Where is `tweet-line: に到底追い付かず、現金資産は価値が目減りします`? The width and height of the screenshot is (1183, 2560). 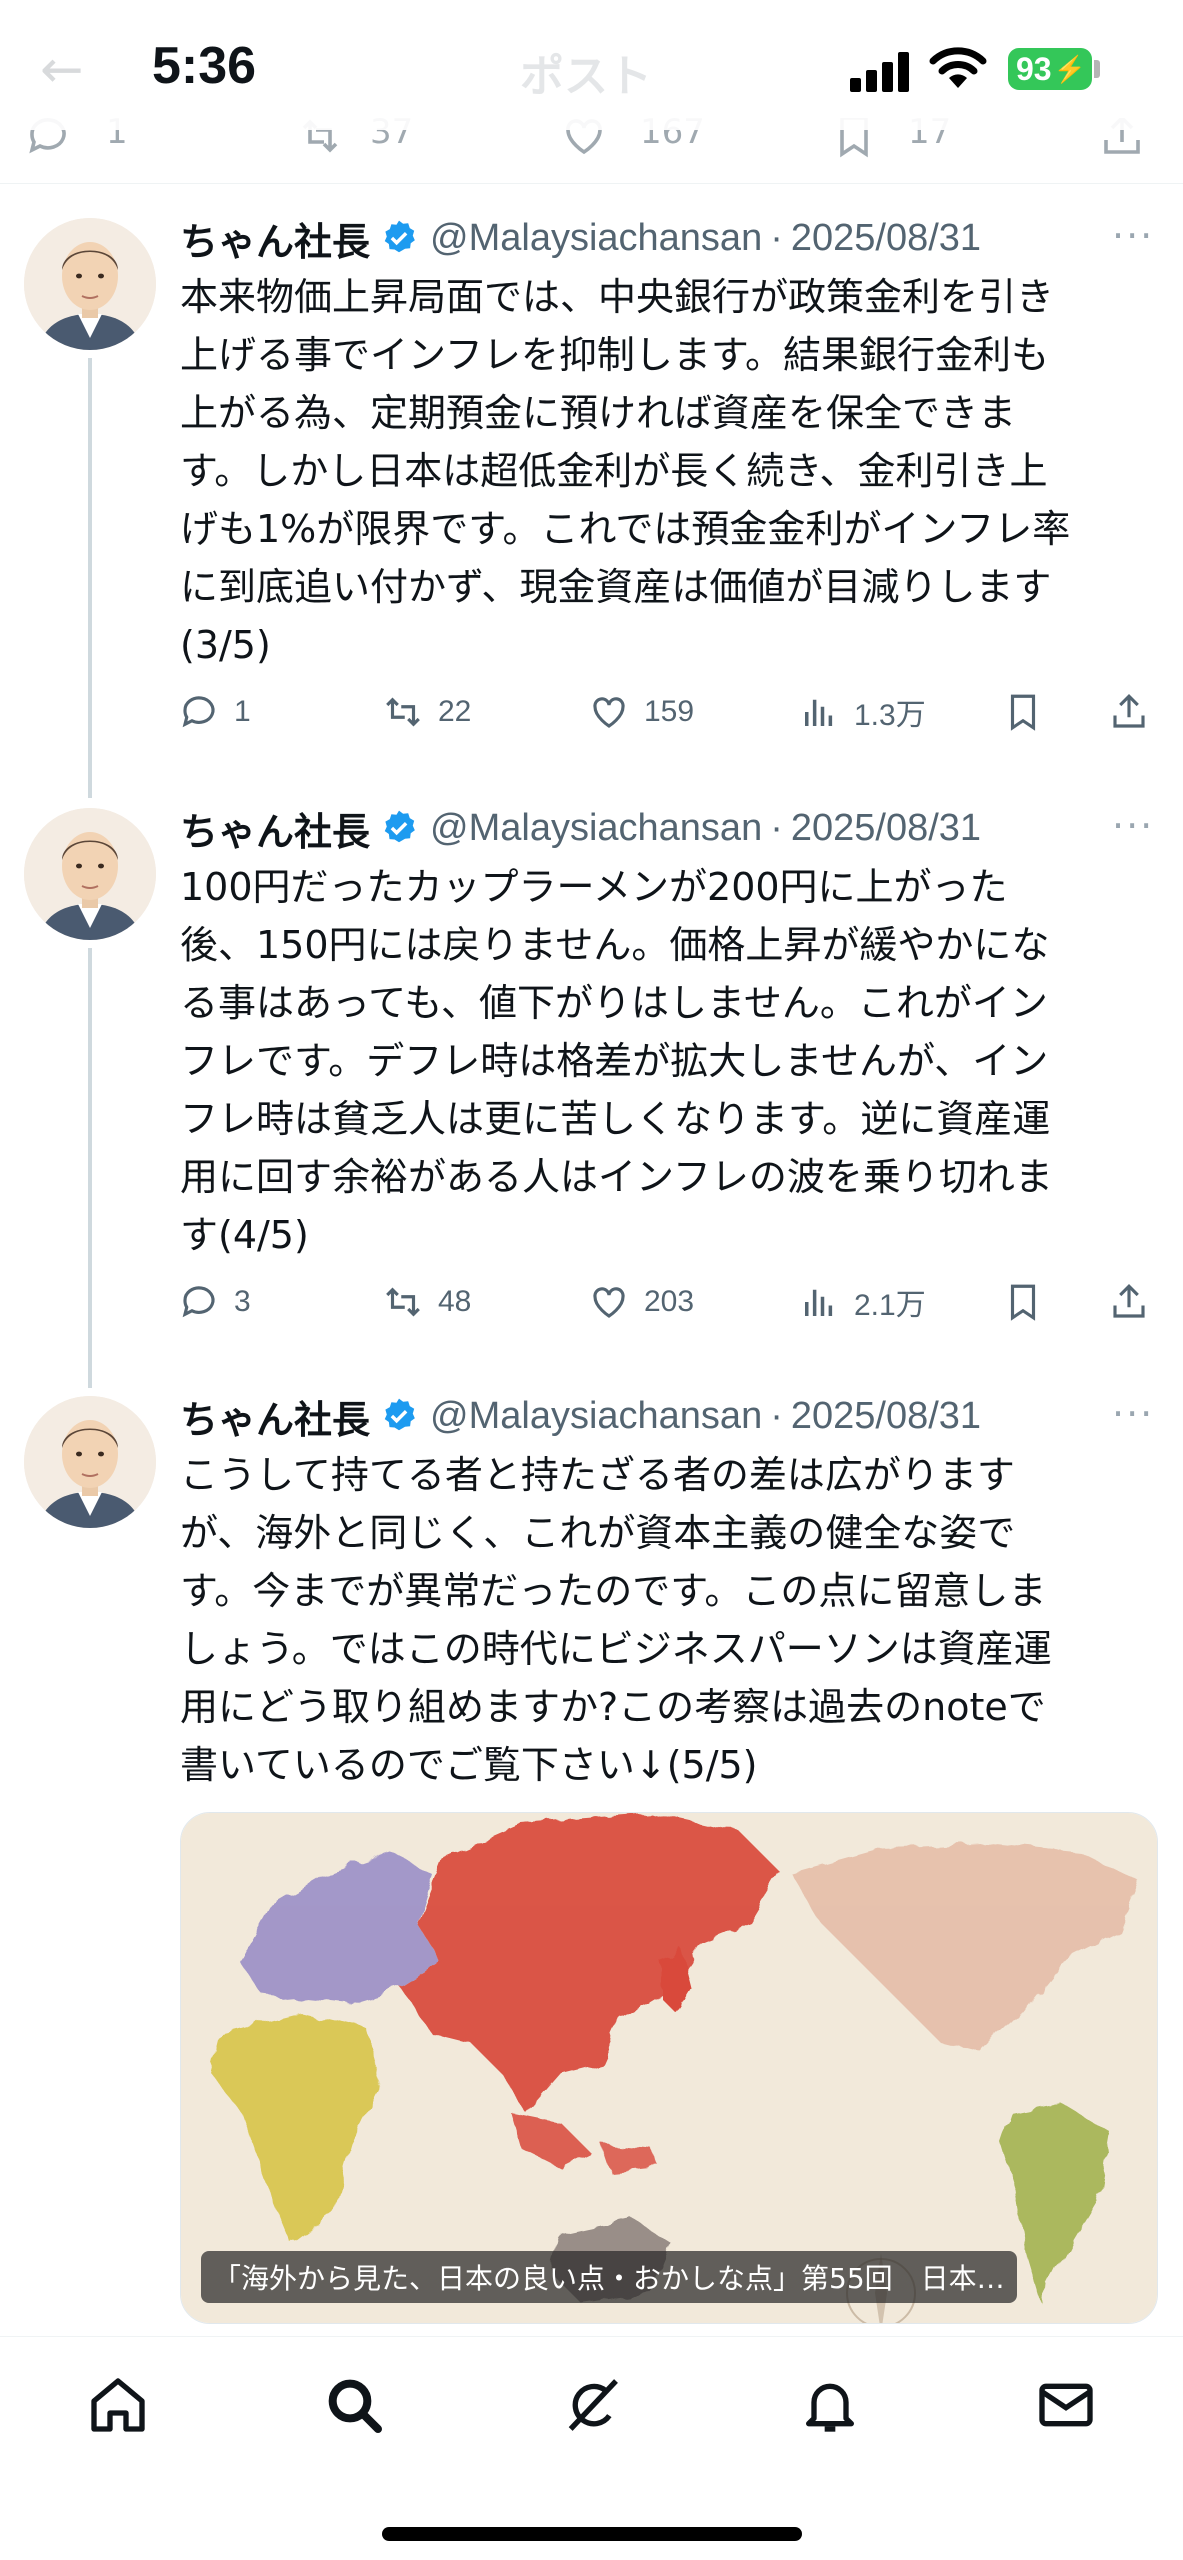 tweet-line: に到底追い付かず、現金資産は価値が目減りします is located at coordinates (616, 587).